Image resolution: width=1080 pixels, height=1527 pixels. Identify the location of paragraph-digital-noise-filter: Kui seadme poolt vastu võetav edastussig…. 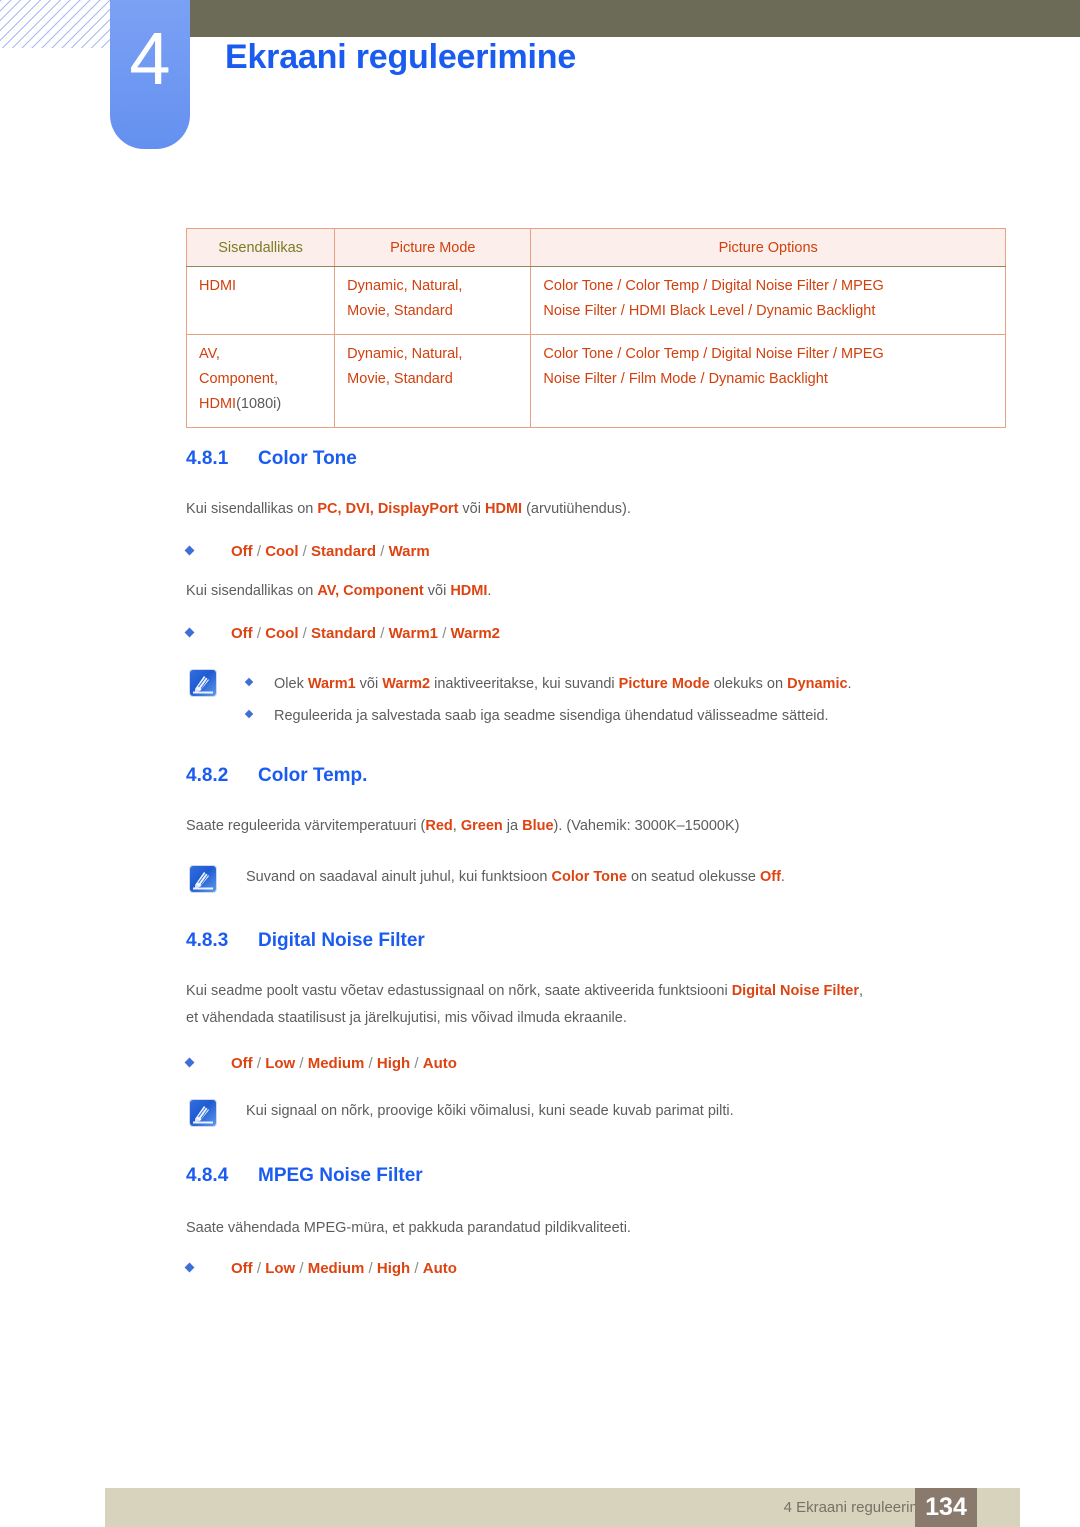
(601, 1005).